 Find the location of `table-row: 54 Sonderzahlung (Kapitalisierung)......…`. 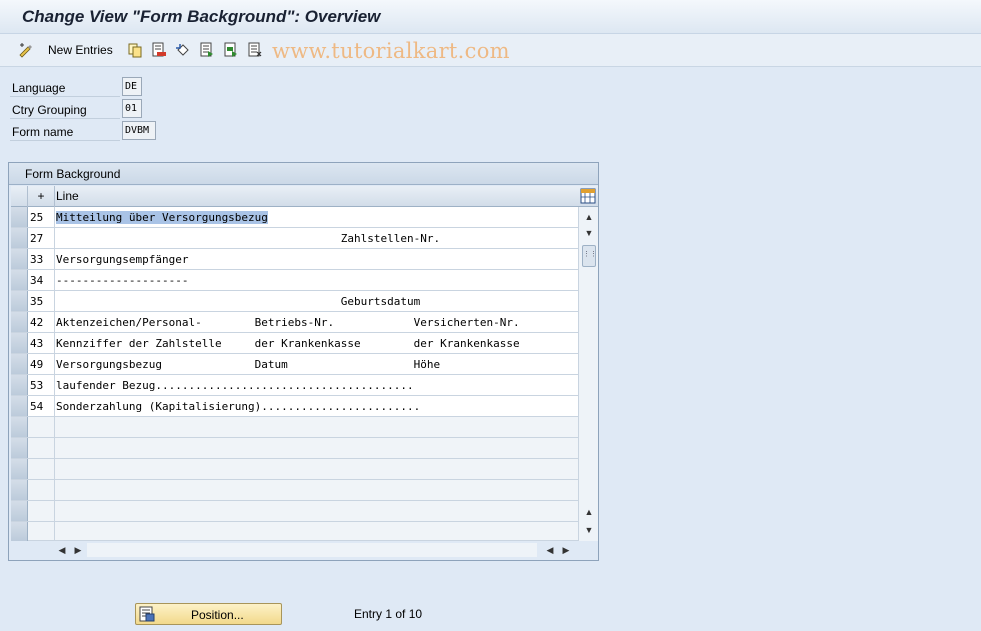

table-row: 54 Sonderzahlung (Kapitalisierung)......… is located at coordinates (294, 406).